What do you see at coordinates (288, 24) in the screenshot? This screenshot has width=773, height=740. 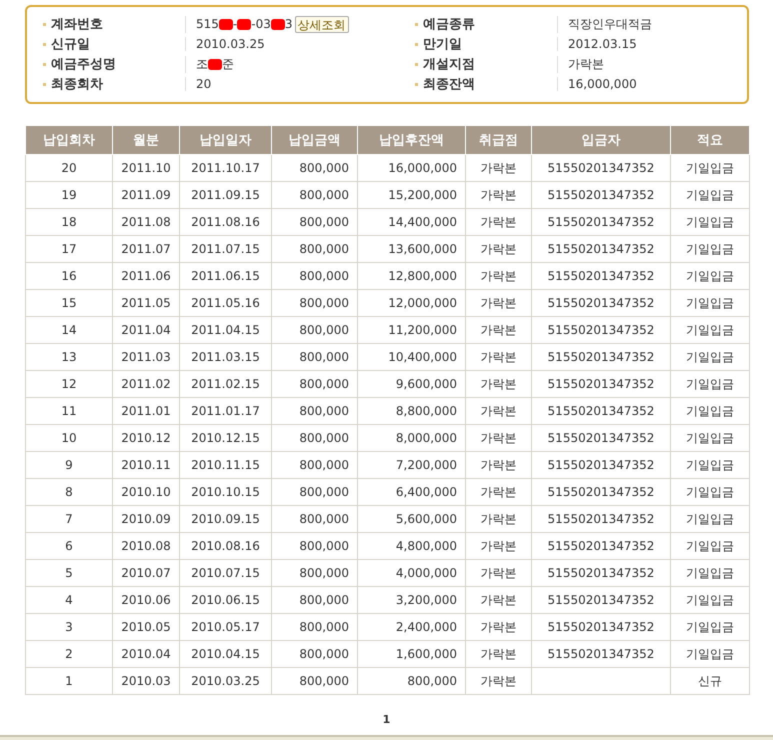 I see `field-value: 3` at bounding box center [288, 24].